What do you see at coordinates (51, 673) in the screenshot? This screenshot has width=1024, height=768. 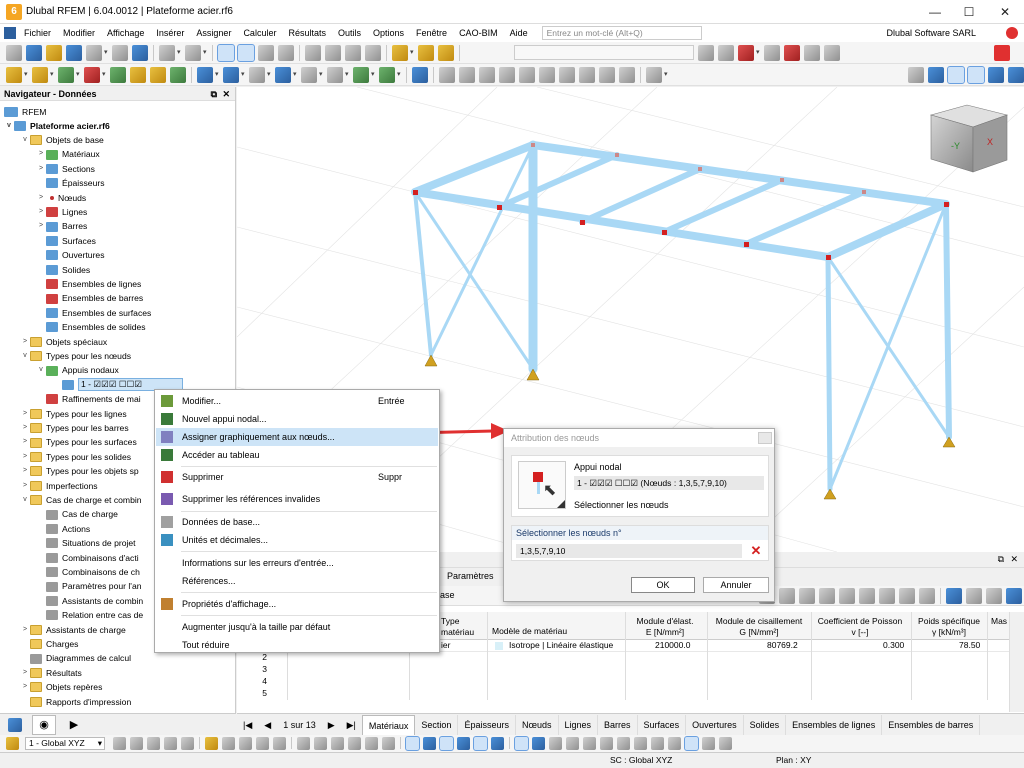 I see `tree-item: > Résultats` at bounding box center [51, 673].